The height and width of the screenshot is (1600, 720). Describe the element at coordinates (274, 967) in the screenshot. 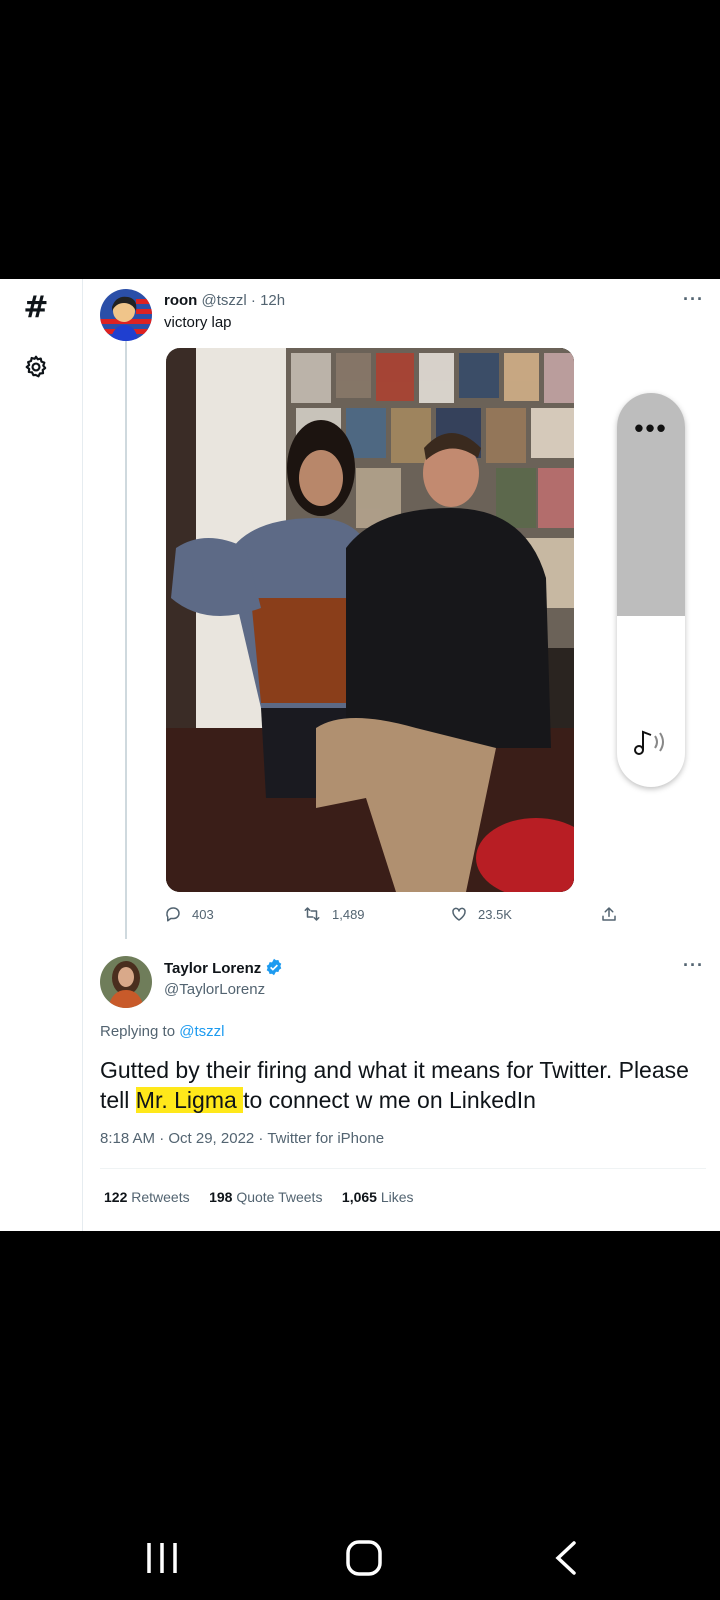

I see `verified-badge-icon` at that location.